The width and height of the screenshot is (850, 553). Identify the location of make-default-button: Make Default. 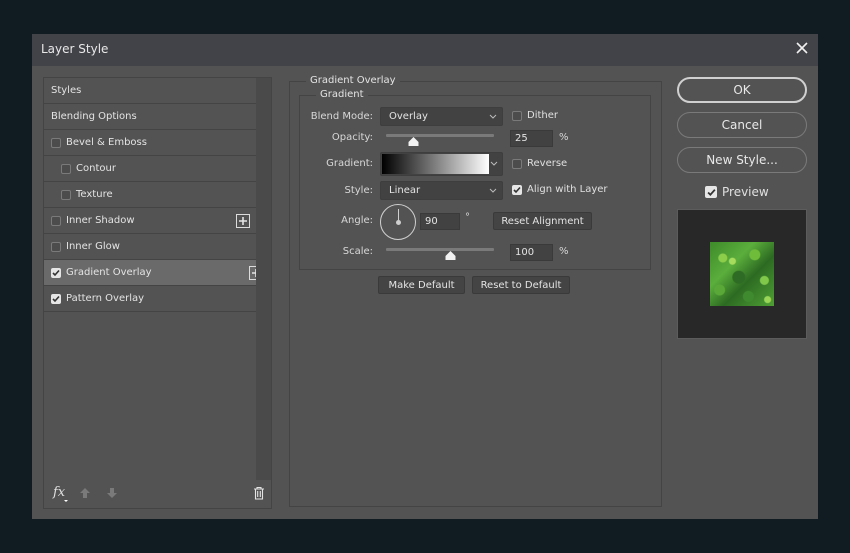
(421, 285).